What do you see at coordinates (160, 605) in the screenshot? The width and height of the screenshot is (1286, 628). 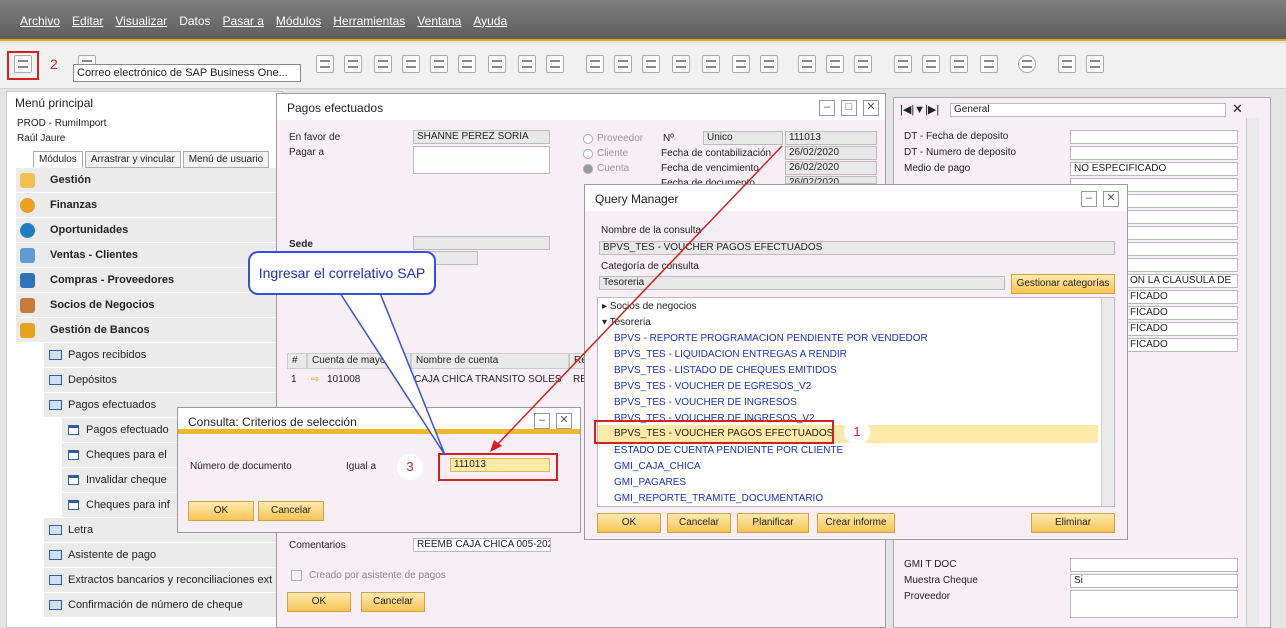 I see `menu-confirmacion-cheque: Confirmación de número de cheque` at bounding box center [160, 605].